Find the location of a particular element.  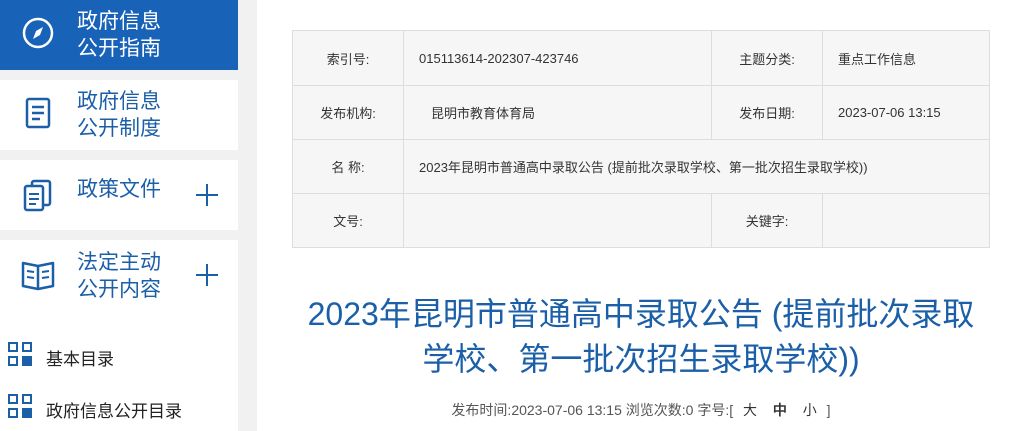

nav-label: 政策文件 is located at coordinates (119, 189).